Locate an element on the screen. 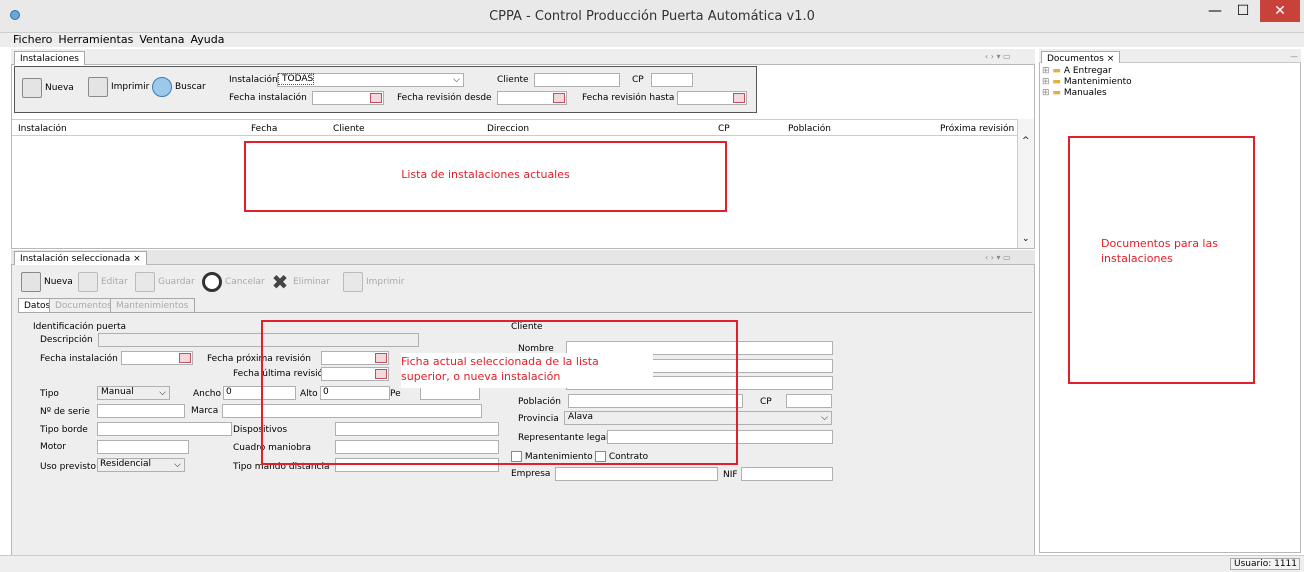 This screenshot has height=572, width=1304. cp-filter-input is located at coordinates (672, 80).